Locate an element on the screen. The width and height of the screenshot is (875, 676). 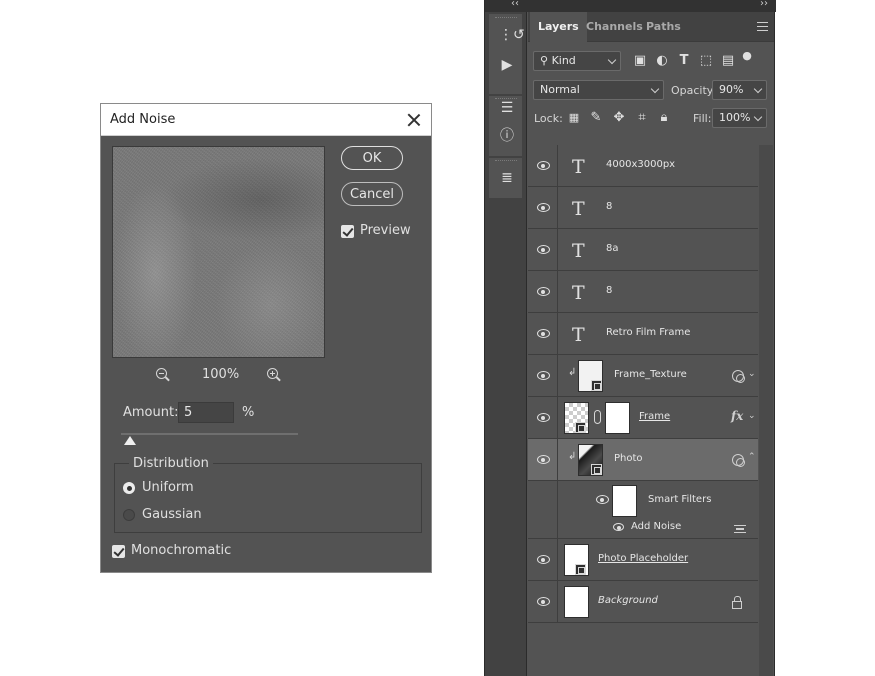
filter-adjustment-icon: ◐ is located at coordinates (662, 61).